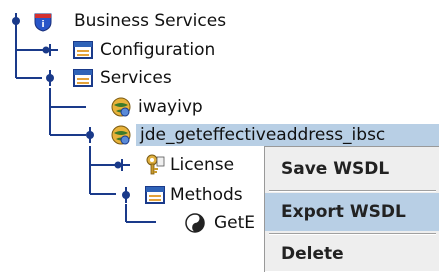 Image resolution: width=439 pixels, height=273 pixels. I want to click on tree-node-label: GetE, so click(235, 223).